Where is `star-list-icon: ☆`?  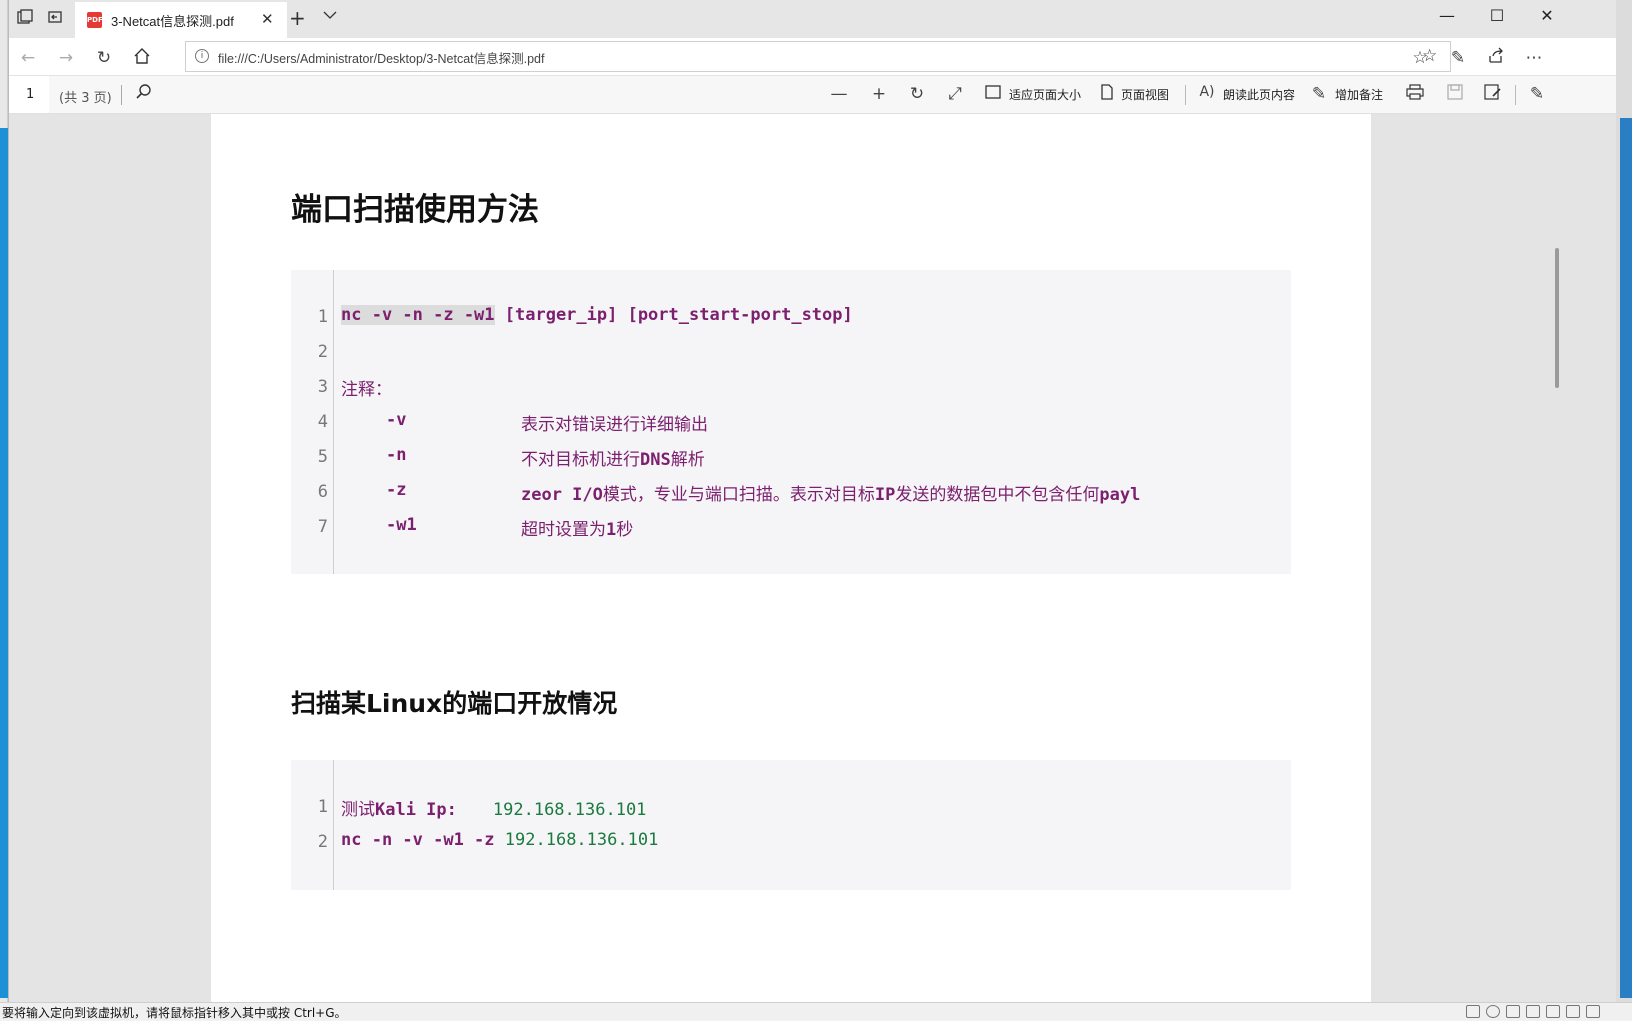 star-list-icon: ☆ is located at coordinates (1420, 58).